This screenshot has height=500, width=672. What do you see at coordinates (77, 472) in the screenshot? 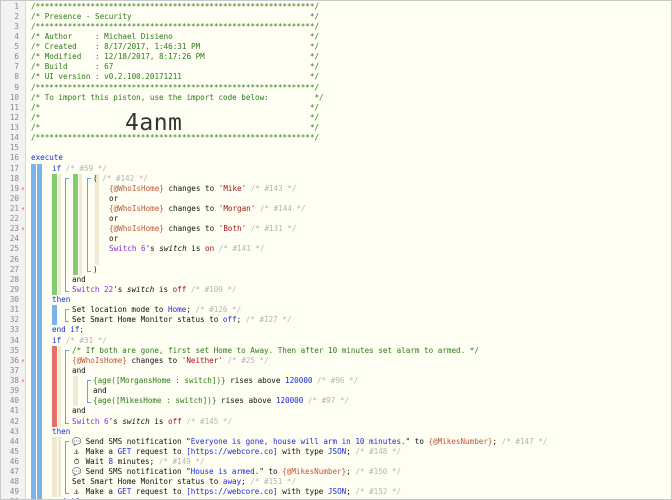
I see `statement-icon: 💬` at bounding box center [77, 472].